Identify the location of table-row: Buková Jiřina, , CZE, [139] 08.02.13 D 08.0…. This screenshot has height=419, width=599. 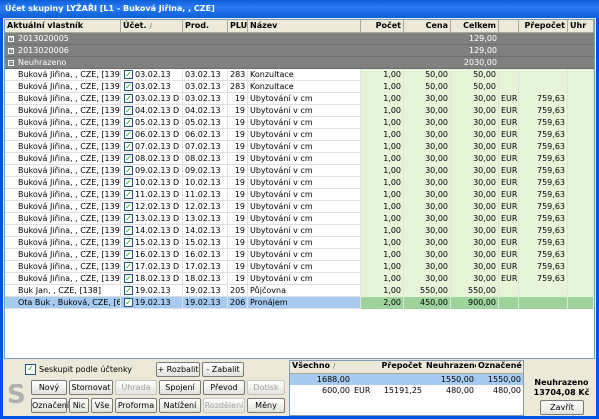
(299, 159).